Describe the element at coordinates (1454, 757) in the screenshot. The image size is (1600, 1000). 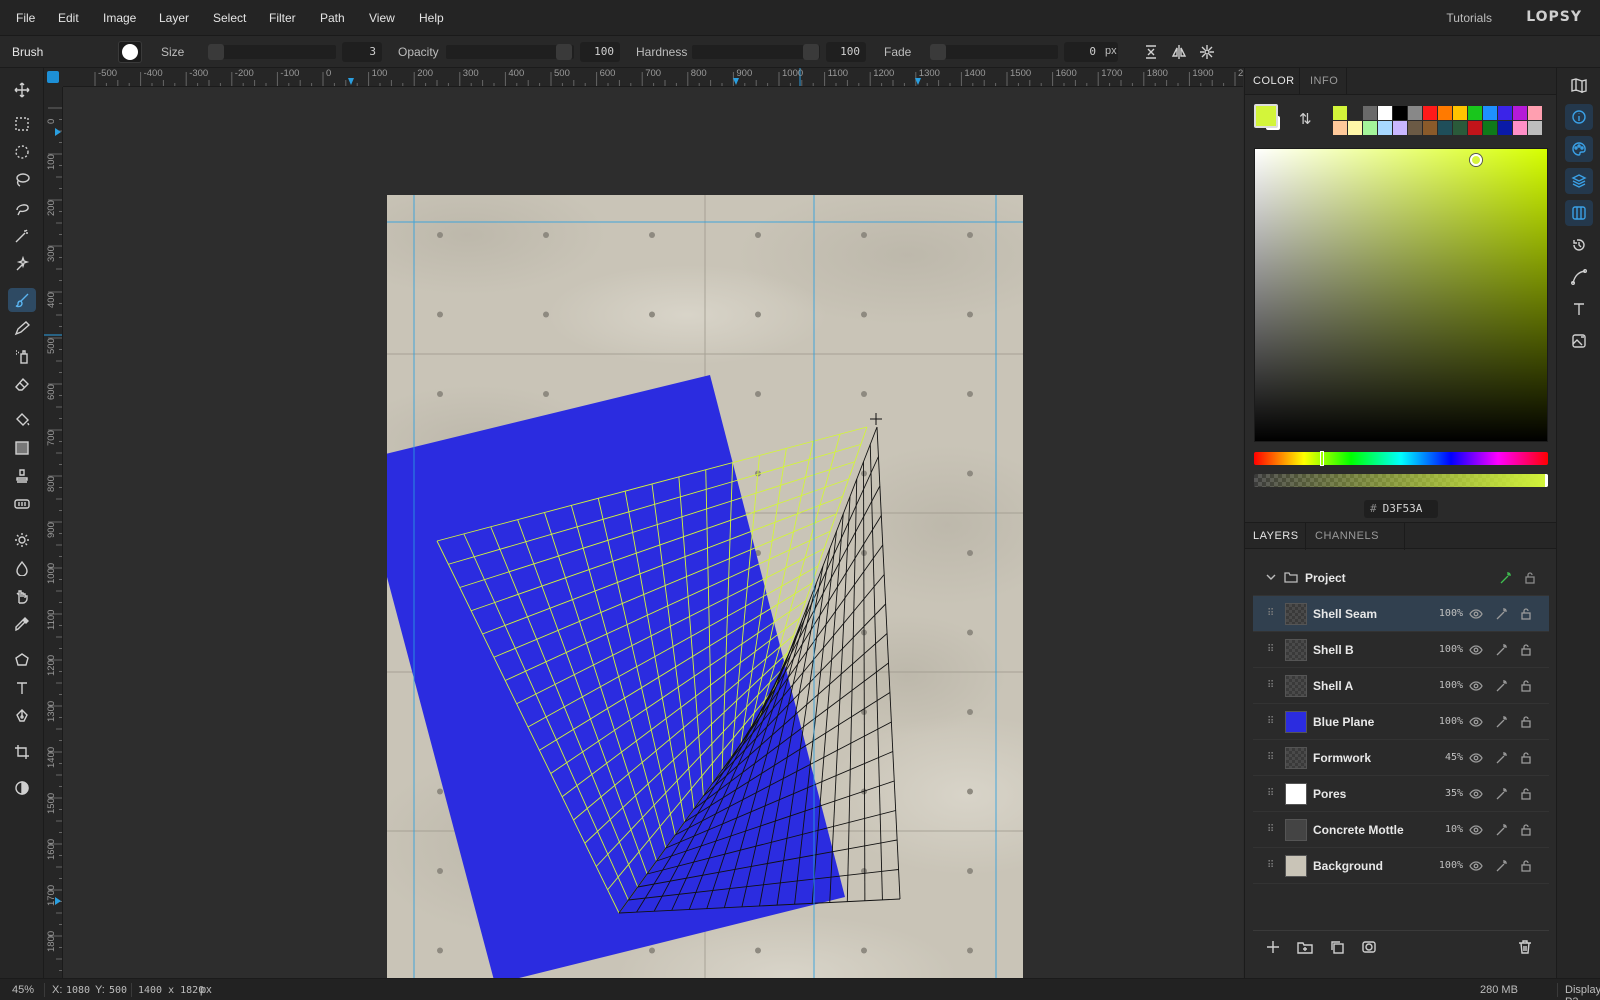
I see `layer-opacity: 45%` at that location.